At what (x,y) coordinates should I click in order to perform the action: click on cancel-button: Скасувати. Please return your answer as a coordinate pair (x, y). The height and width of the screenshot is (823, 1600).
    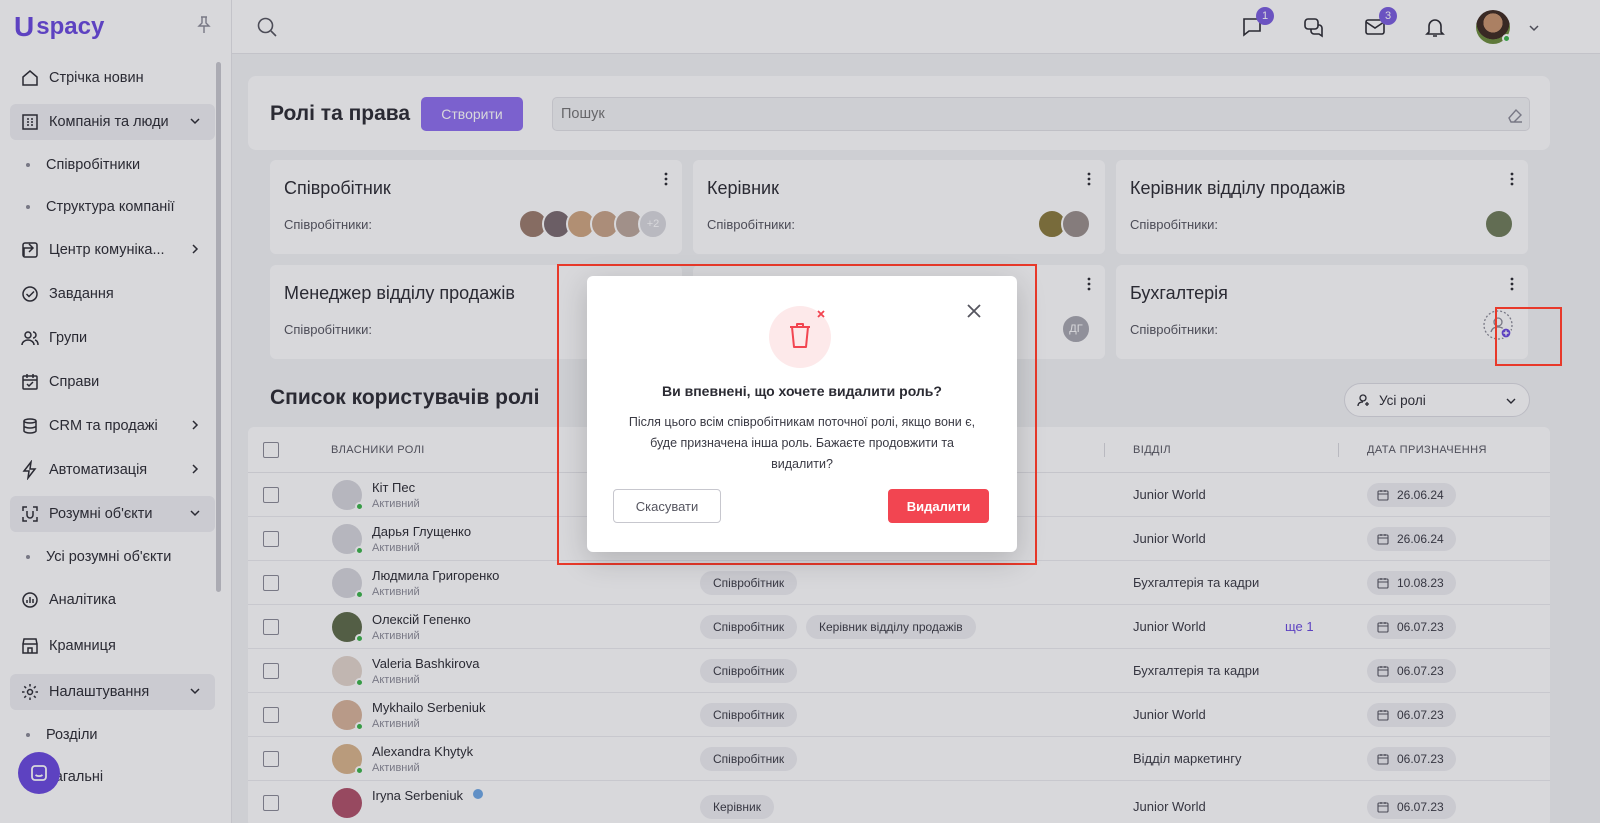
    Looking at the image, I should click on (667, 506).